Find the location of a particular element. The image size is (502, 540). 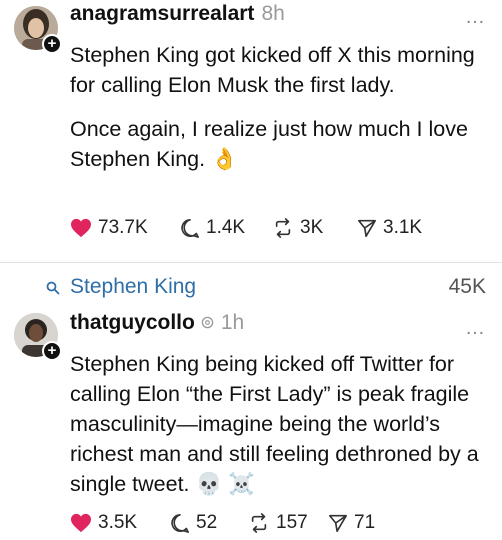

timestamp: 8h is located at coordinates (273, 13).